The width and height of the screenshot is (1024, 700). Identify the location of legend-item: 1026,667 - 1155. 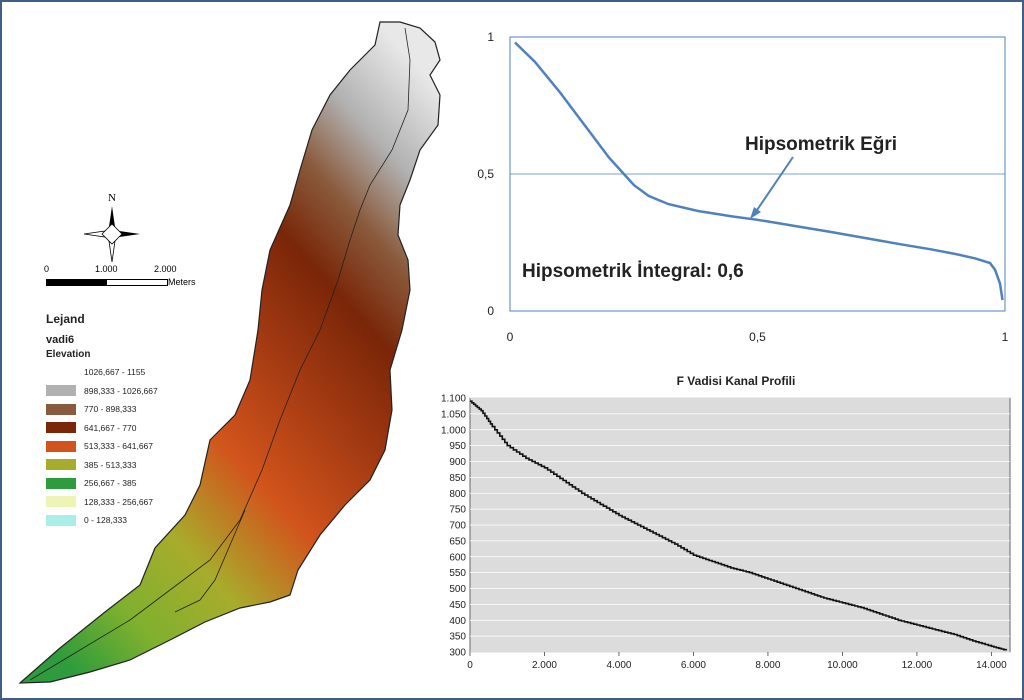
(136, 372).